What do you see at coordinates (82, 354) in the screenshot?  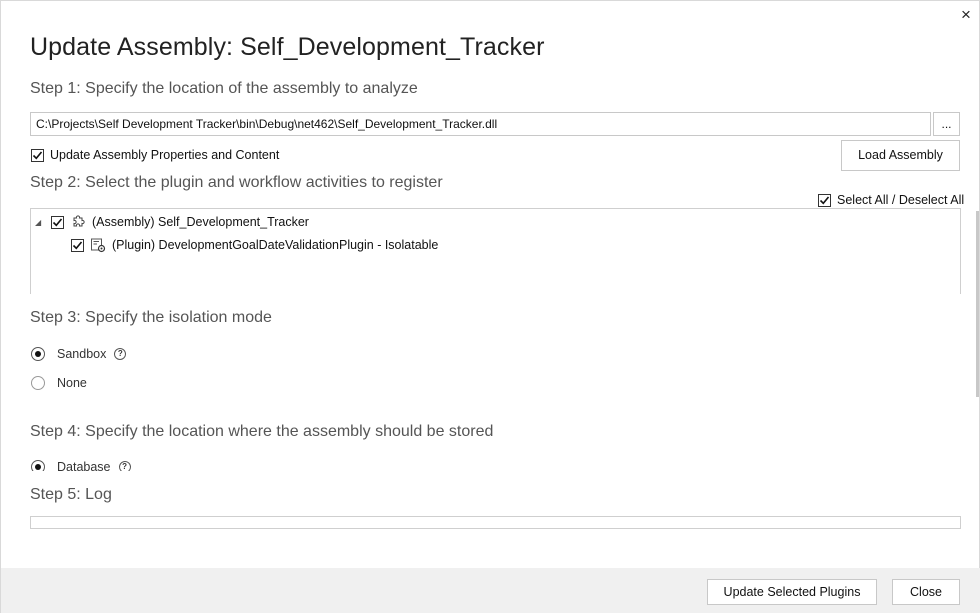 I see `sandbox-label: Sandbox` at bounding box center [82, 354].